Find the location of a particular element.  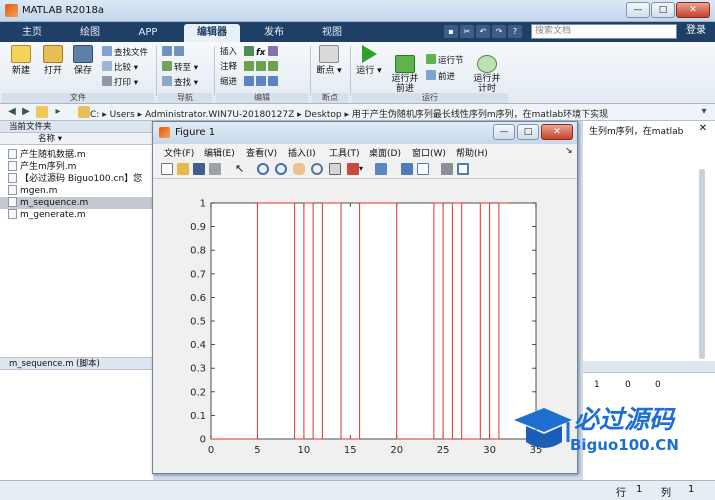

close-tab-icon: ✕ is located at coordinates (703, 129).